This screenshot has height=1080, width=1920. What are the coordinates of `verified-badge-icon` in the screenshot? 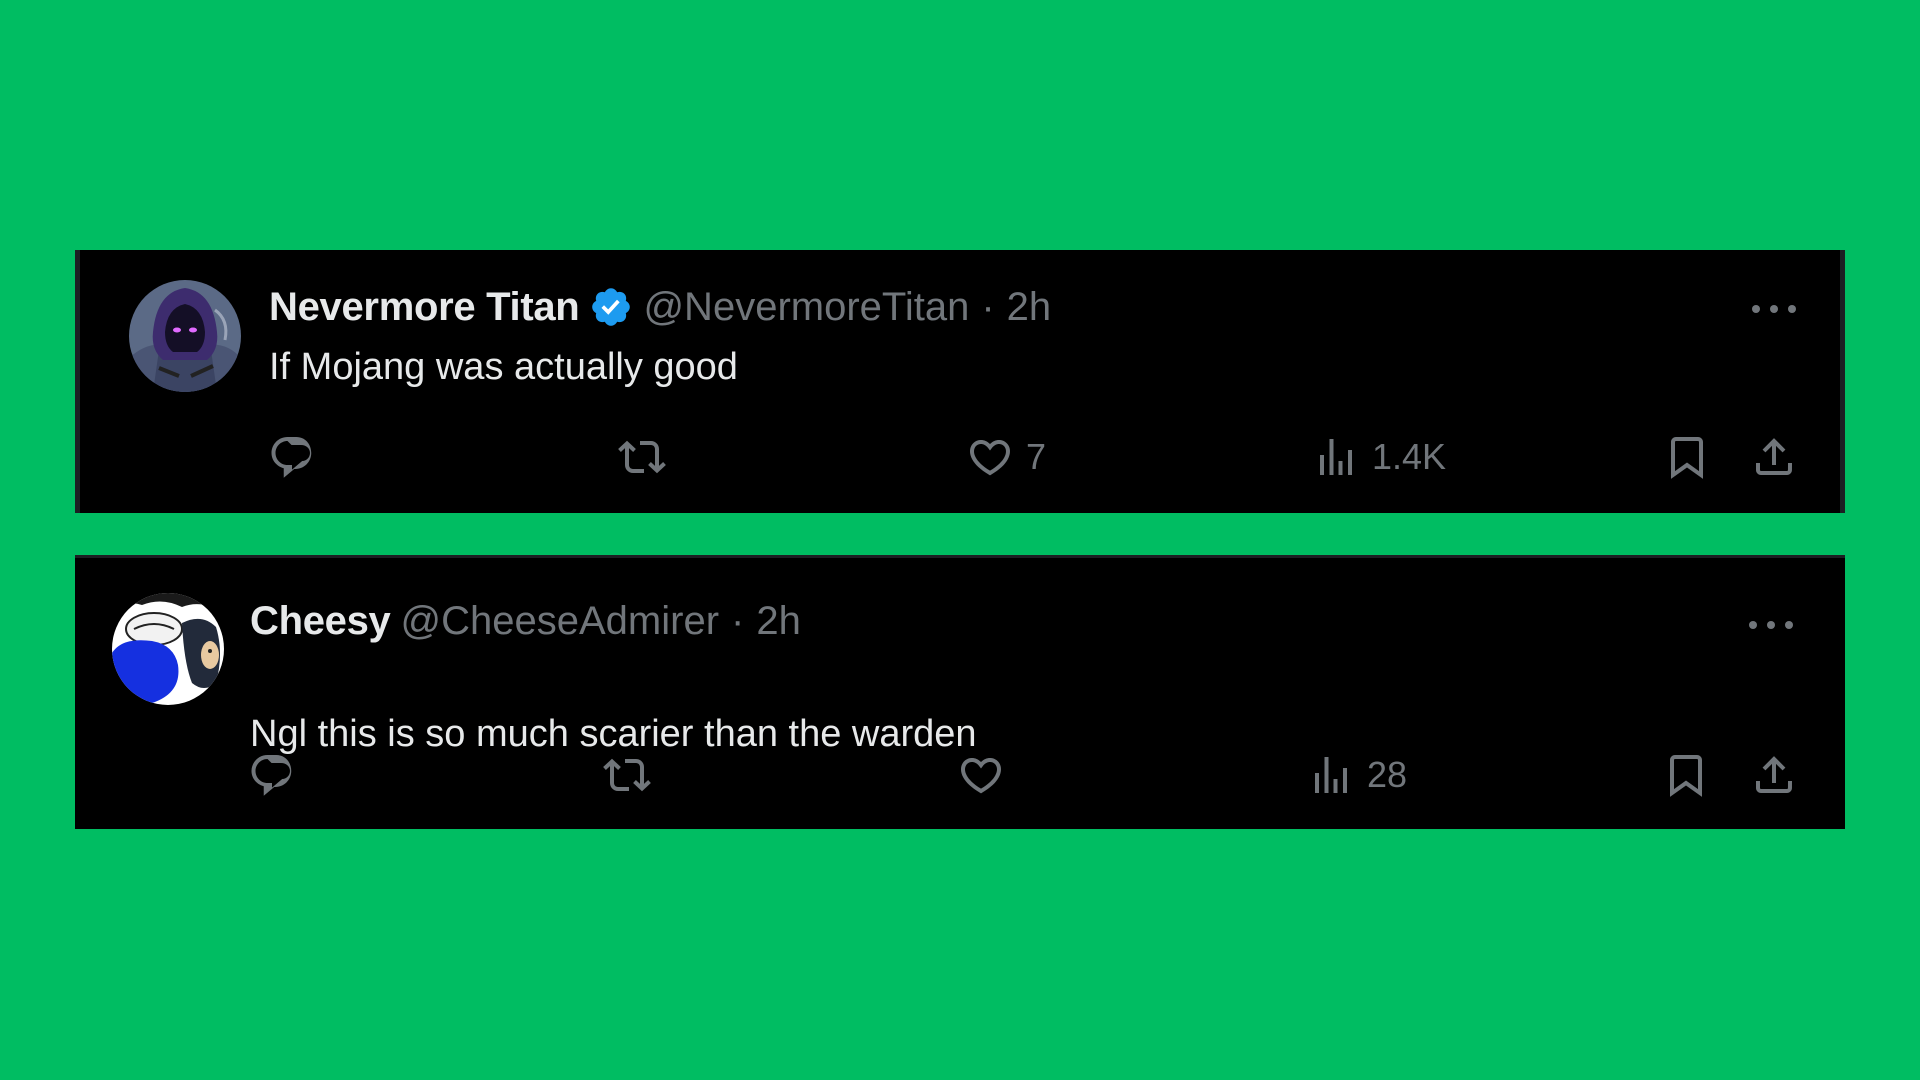 It's located at (611, 307).